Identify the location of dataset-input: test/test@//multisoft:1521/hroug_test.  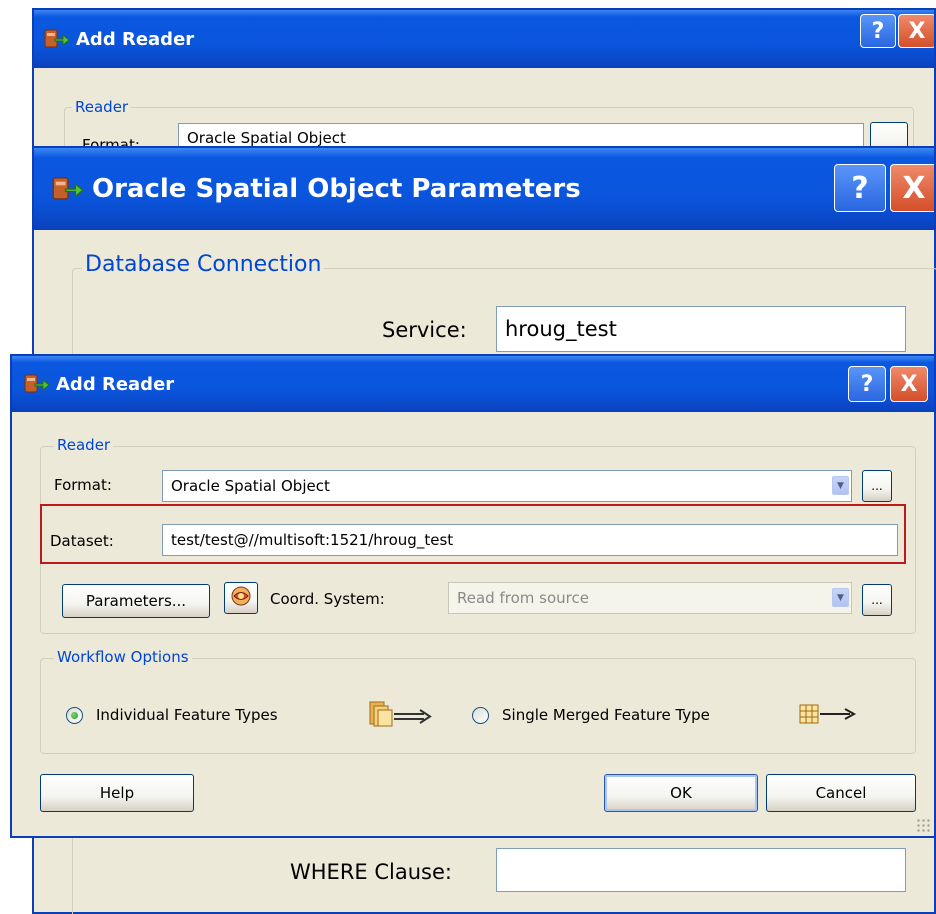
(530, 540).